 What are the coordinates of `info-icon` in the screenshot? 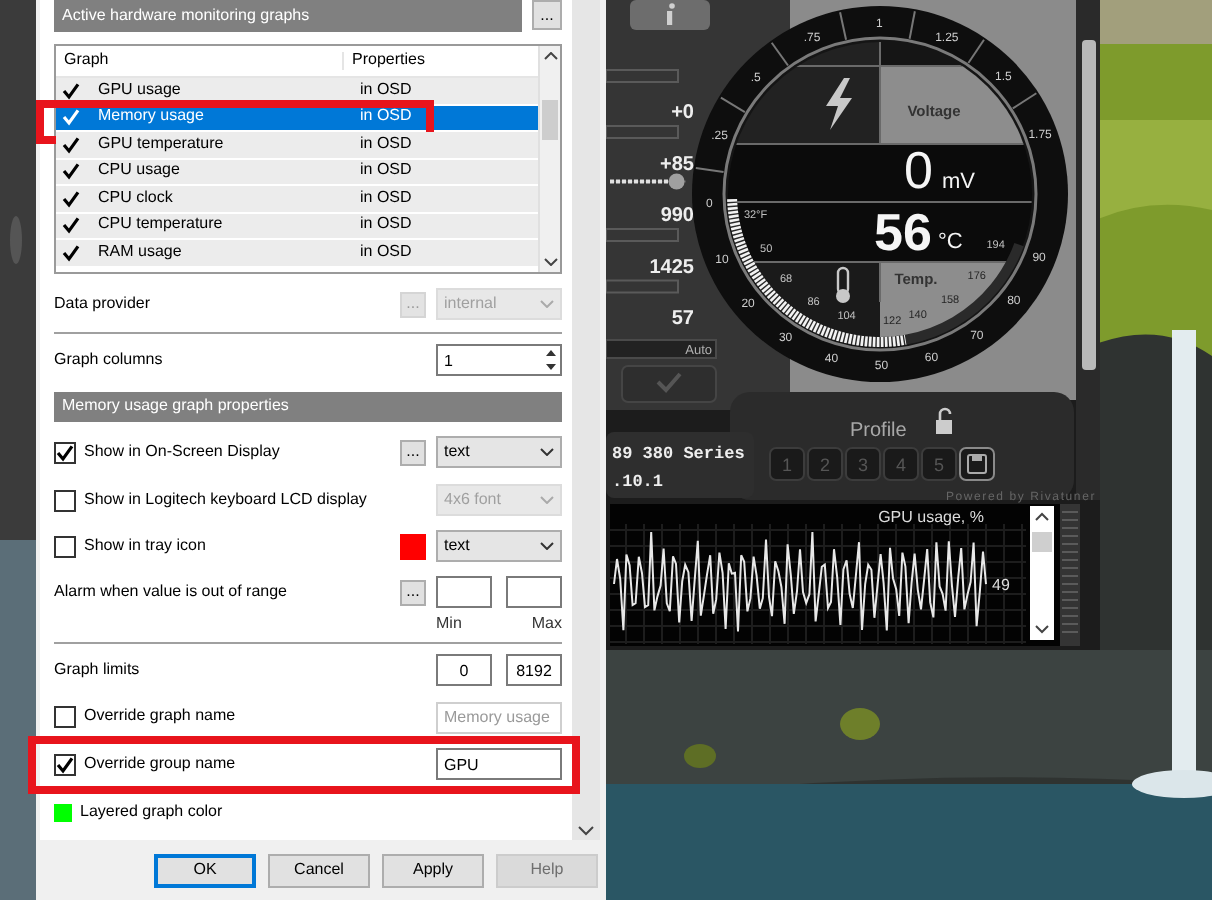 It's located at (671, 14).